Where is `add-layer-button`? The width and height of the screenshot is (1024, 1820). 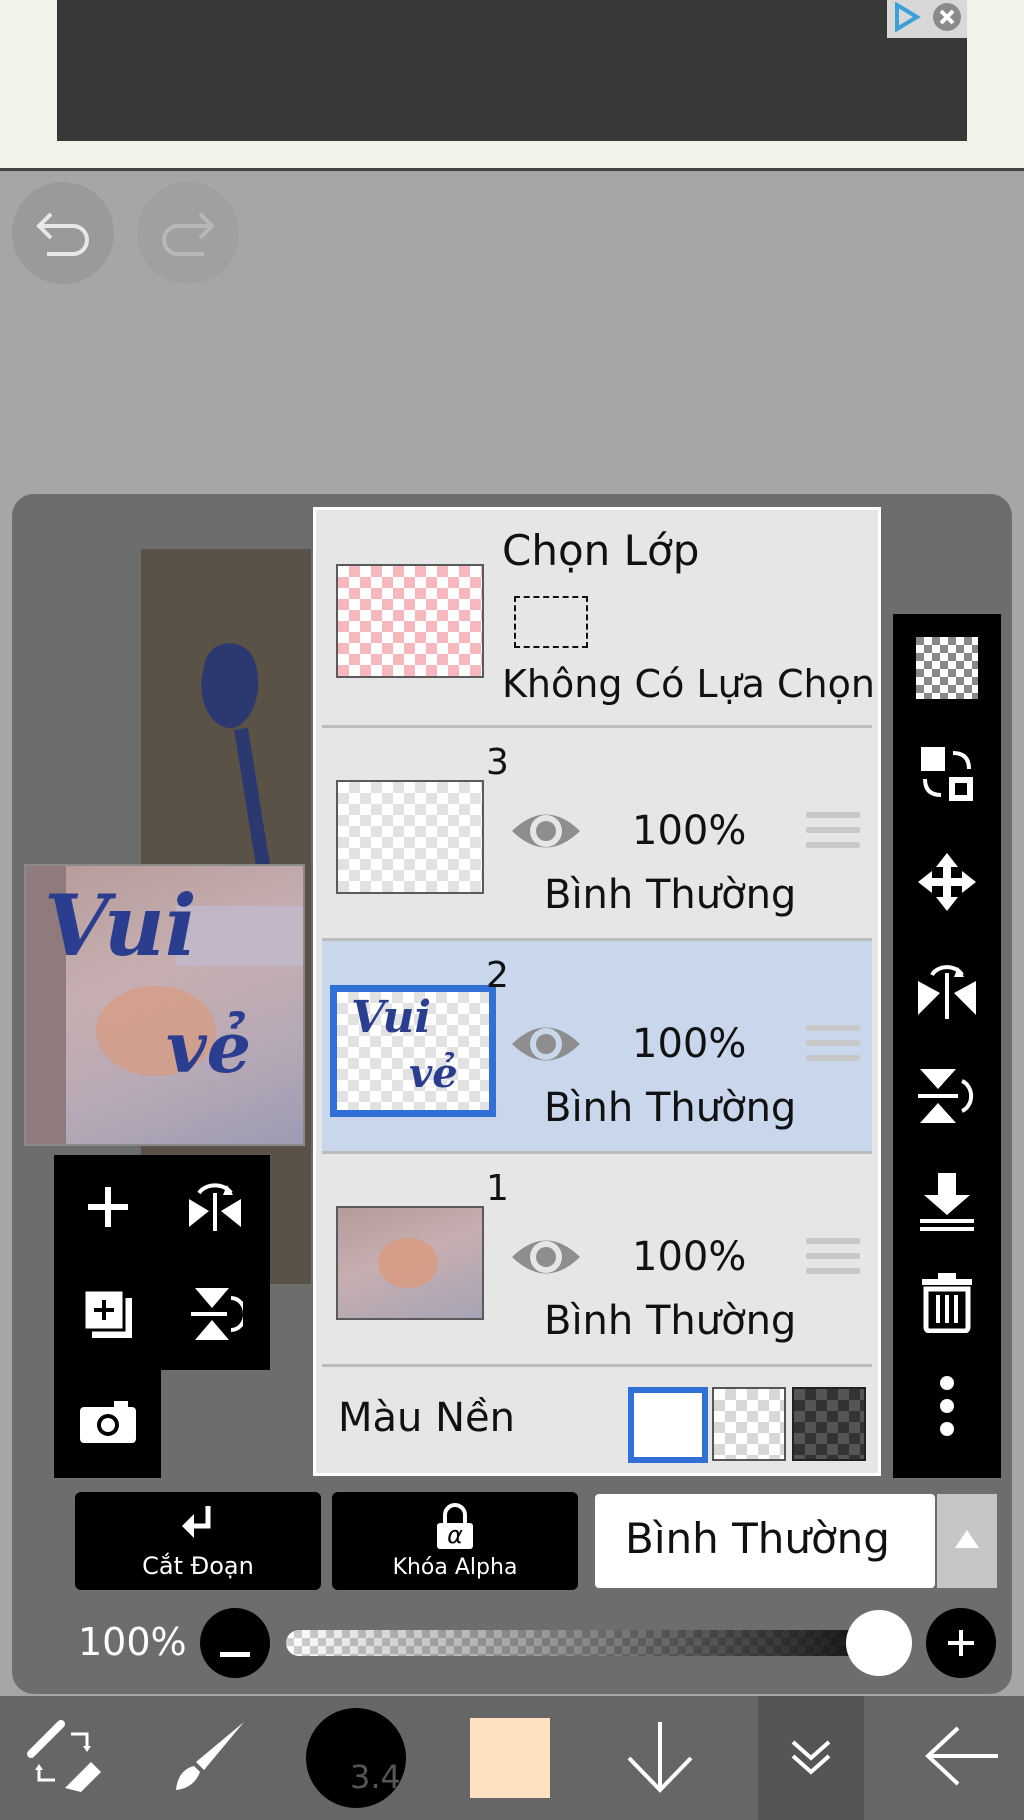
add-layer-button is located at coordinates (107, 1208).